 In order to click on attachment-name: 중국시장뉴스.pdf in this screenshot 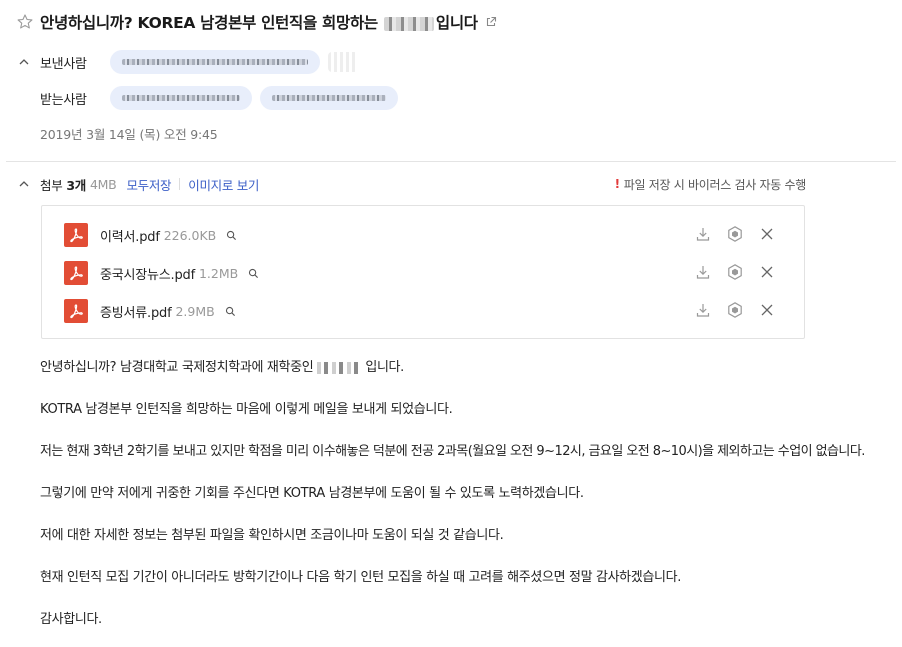, I will do `click(147, 273)`.